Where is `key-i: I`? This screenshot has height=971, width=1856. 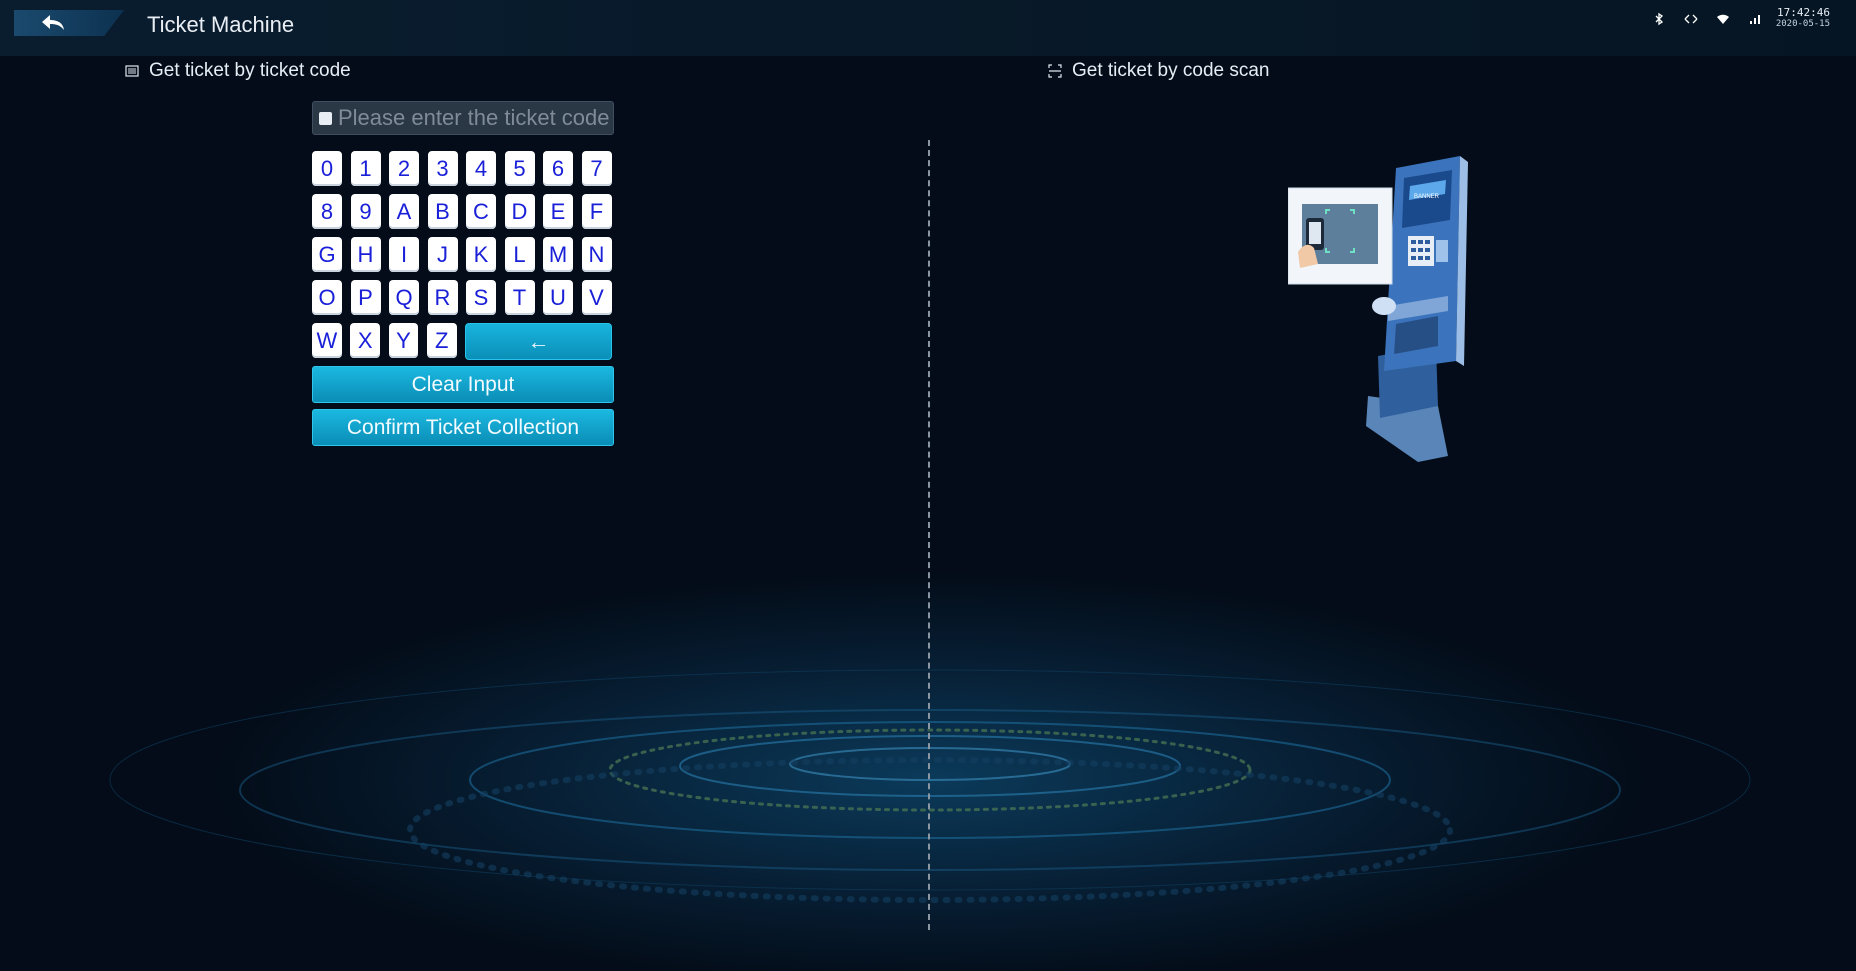
key-i: I is located at coordinates (404, 254).